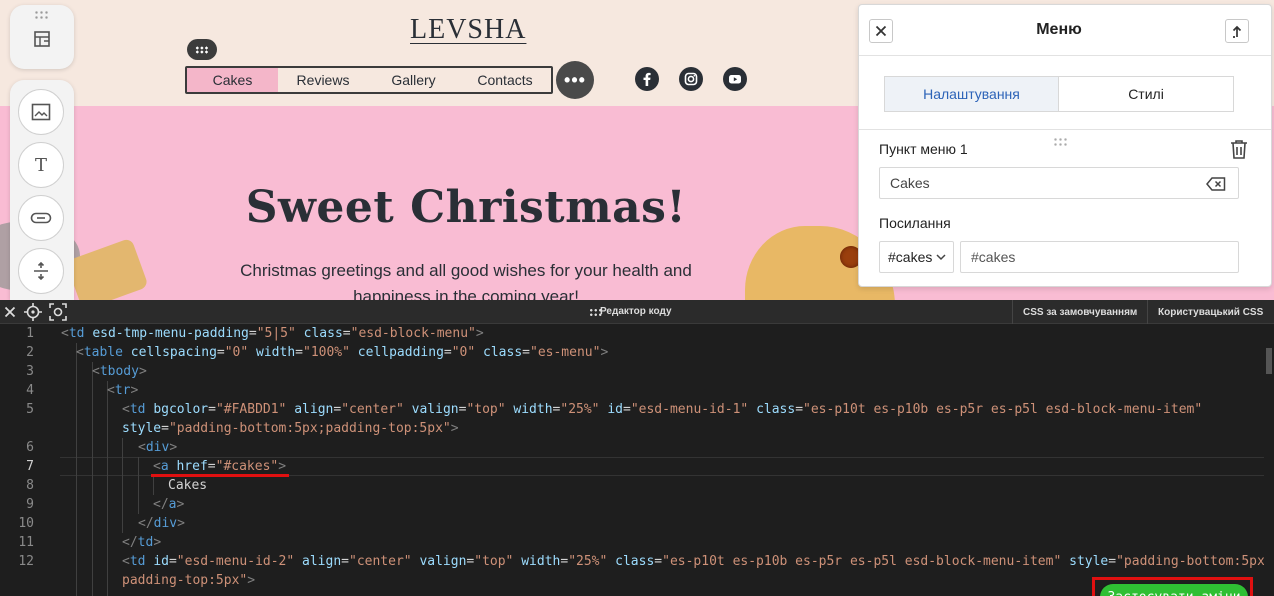 The width and height of the screenshot is (1274, 596). Describe the element at coordinates (30, 504) in the screenshot. I see `line-number: 9` at that location.